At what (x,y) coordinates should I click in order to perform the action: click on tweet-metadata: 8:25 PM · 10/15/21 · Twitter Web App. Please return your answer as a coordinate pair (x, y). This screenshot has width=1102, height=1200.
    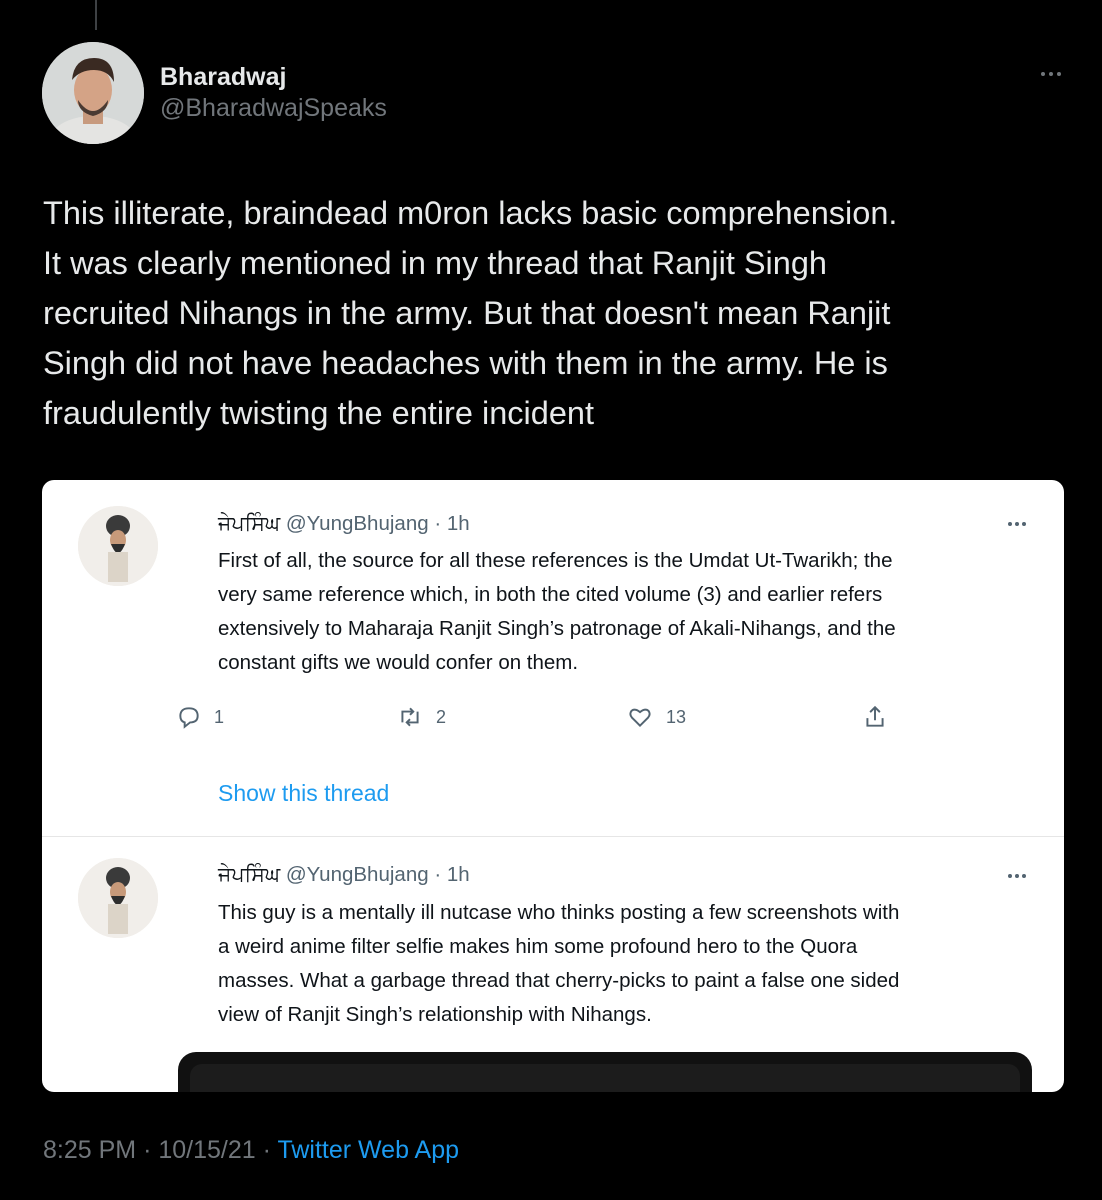
    Looking at the image, I should click on (251, 1150).